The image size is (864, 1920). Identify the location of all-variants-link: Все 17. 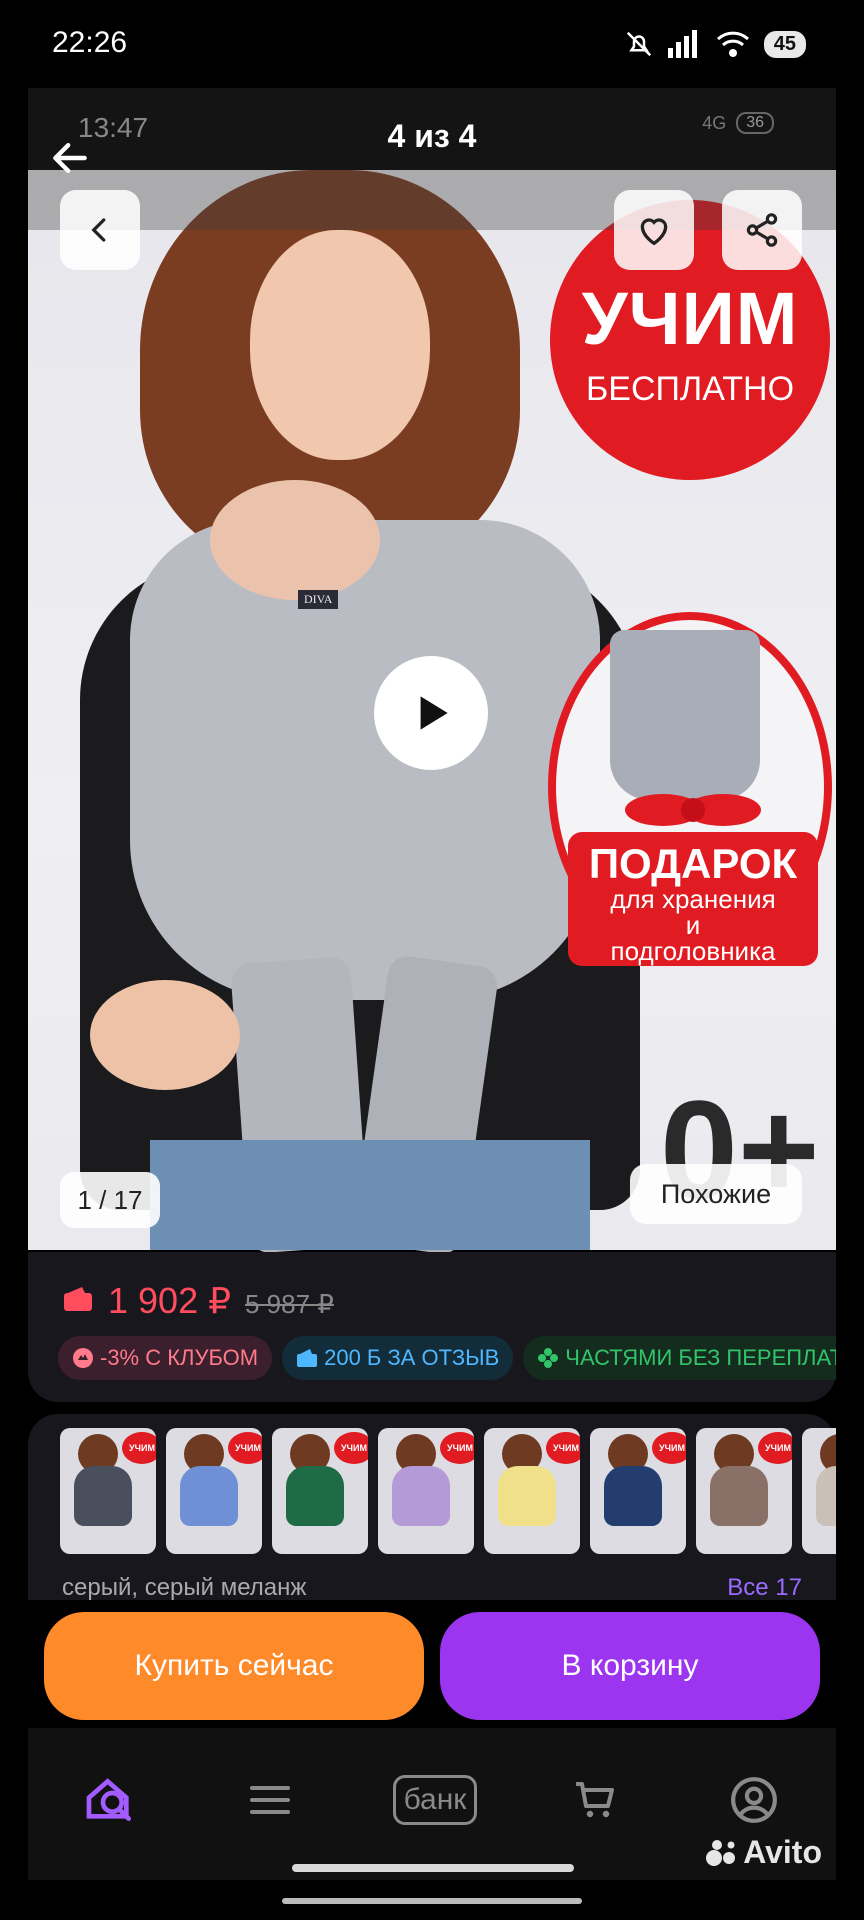
(764, 1588).